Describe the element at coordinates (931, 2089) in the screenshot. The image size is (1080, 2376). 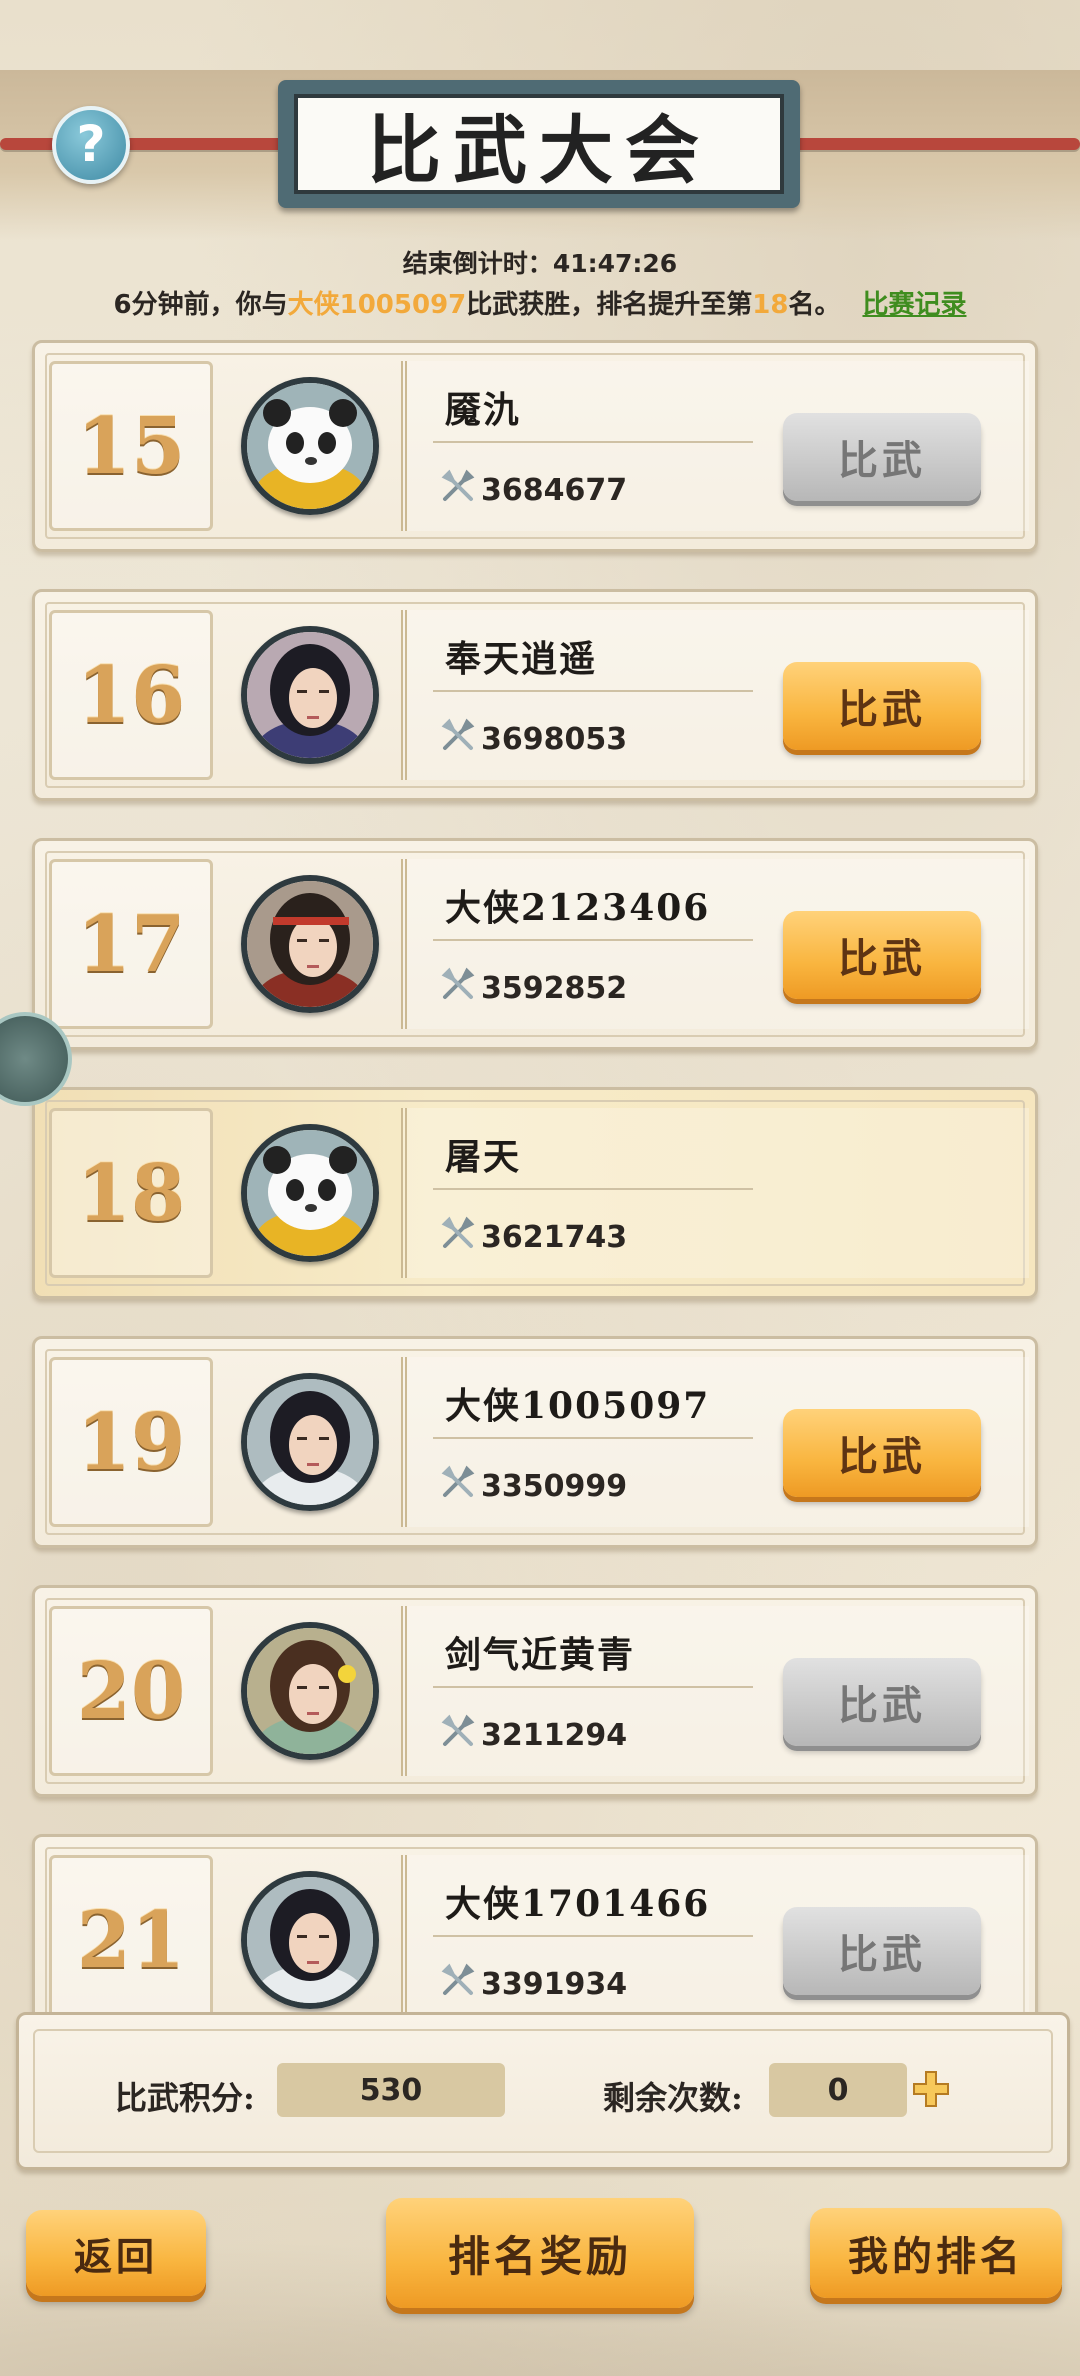
I see `add-attempts-icon` at that location.